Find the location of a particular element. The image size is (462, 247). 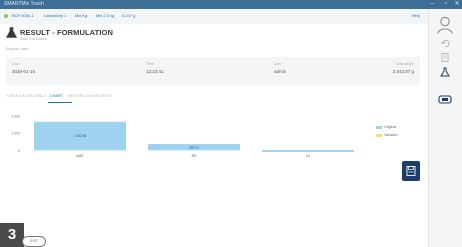

tab-formulation-table: FORMULATION TABLE is located at coordinates (26, 96).